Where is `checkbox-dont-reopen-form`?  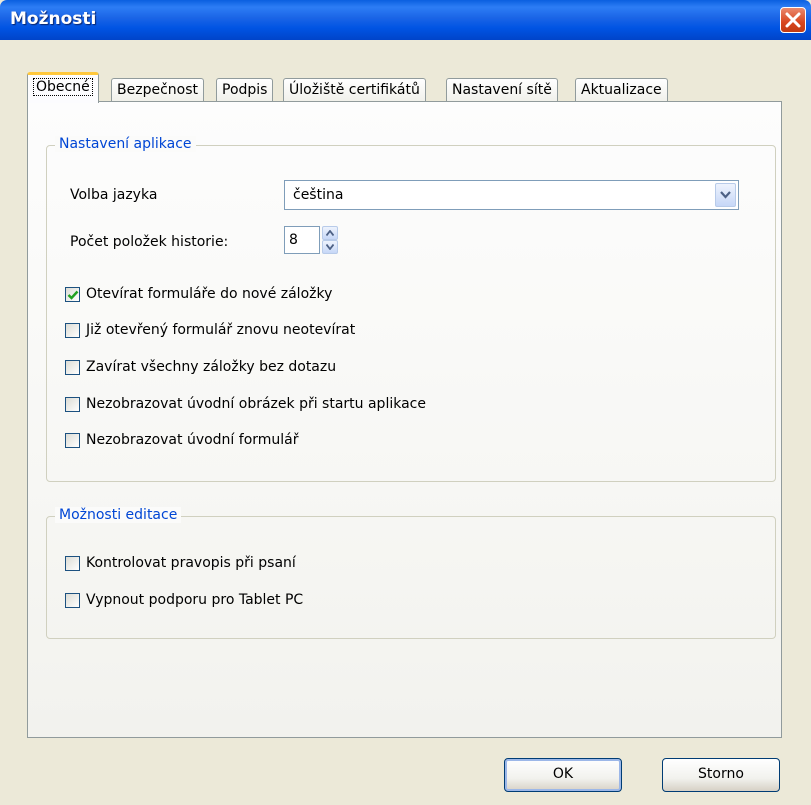
checkbox-dont-reopen-form is located at coordinates (72, 330).